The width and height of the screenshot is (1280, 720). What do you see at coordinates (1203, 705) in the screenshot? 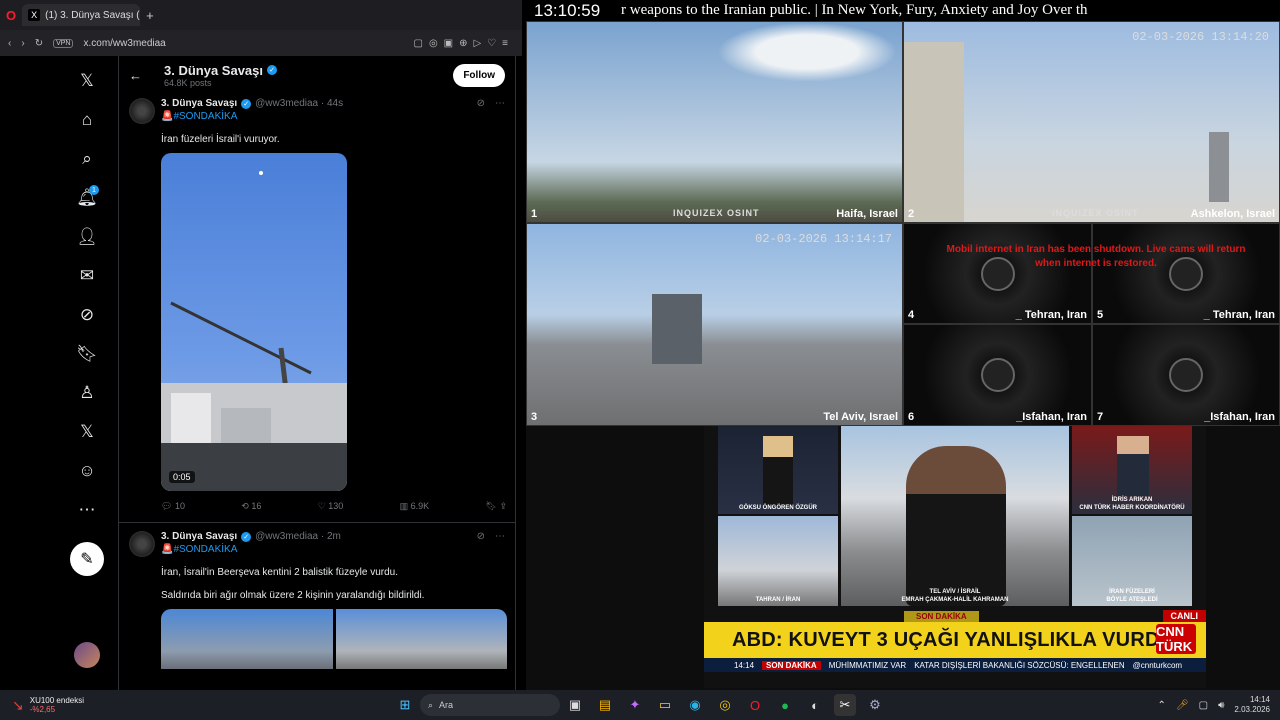
I see `display-icon: ▢` at bounding box center [1203, 705].